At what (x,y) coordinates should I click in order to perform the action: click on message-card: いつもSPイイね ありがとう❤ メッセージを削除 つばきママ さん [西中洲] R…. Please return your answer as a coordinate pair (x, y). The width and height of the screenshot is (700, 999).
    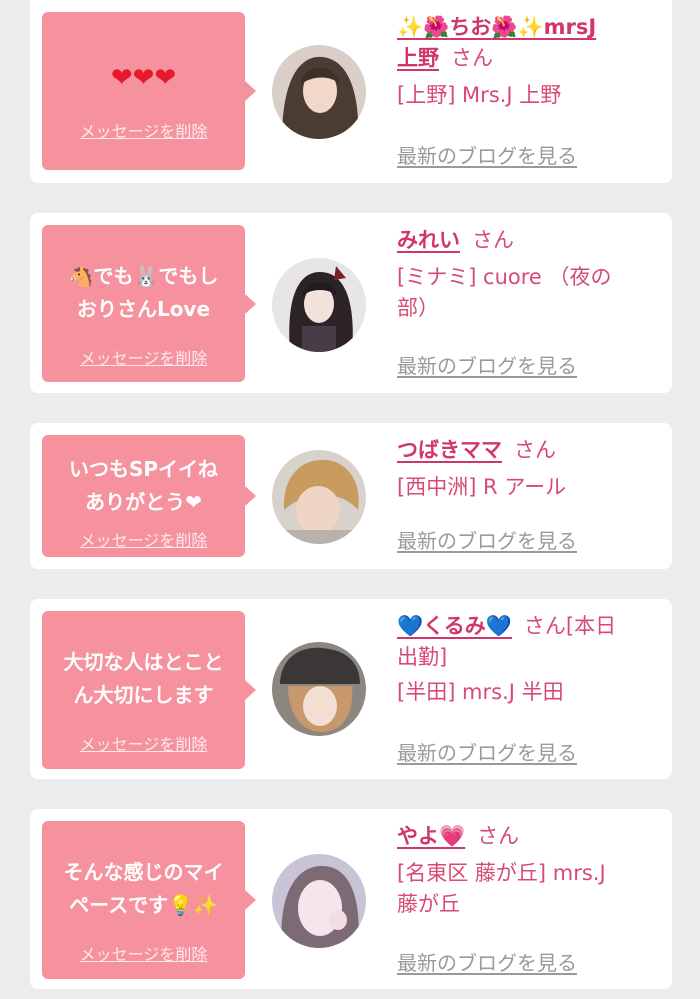
    Looking at the image, I should click on (351, 496).